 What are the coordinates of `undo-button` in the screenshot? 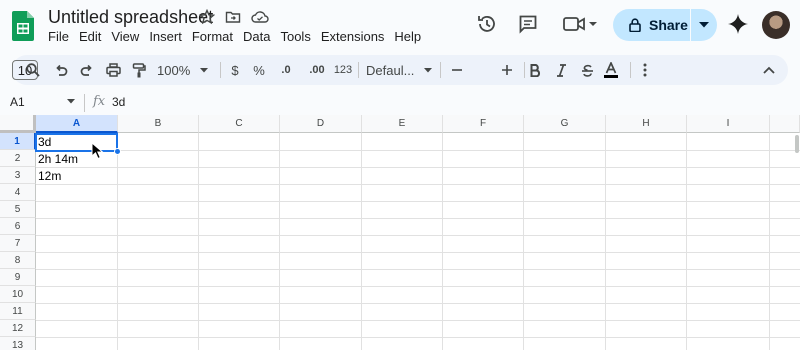 It's located at (61, 70).